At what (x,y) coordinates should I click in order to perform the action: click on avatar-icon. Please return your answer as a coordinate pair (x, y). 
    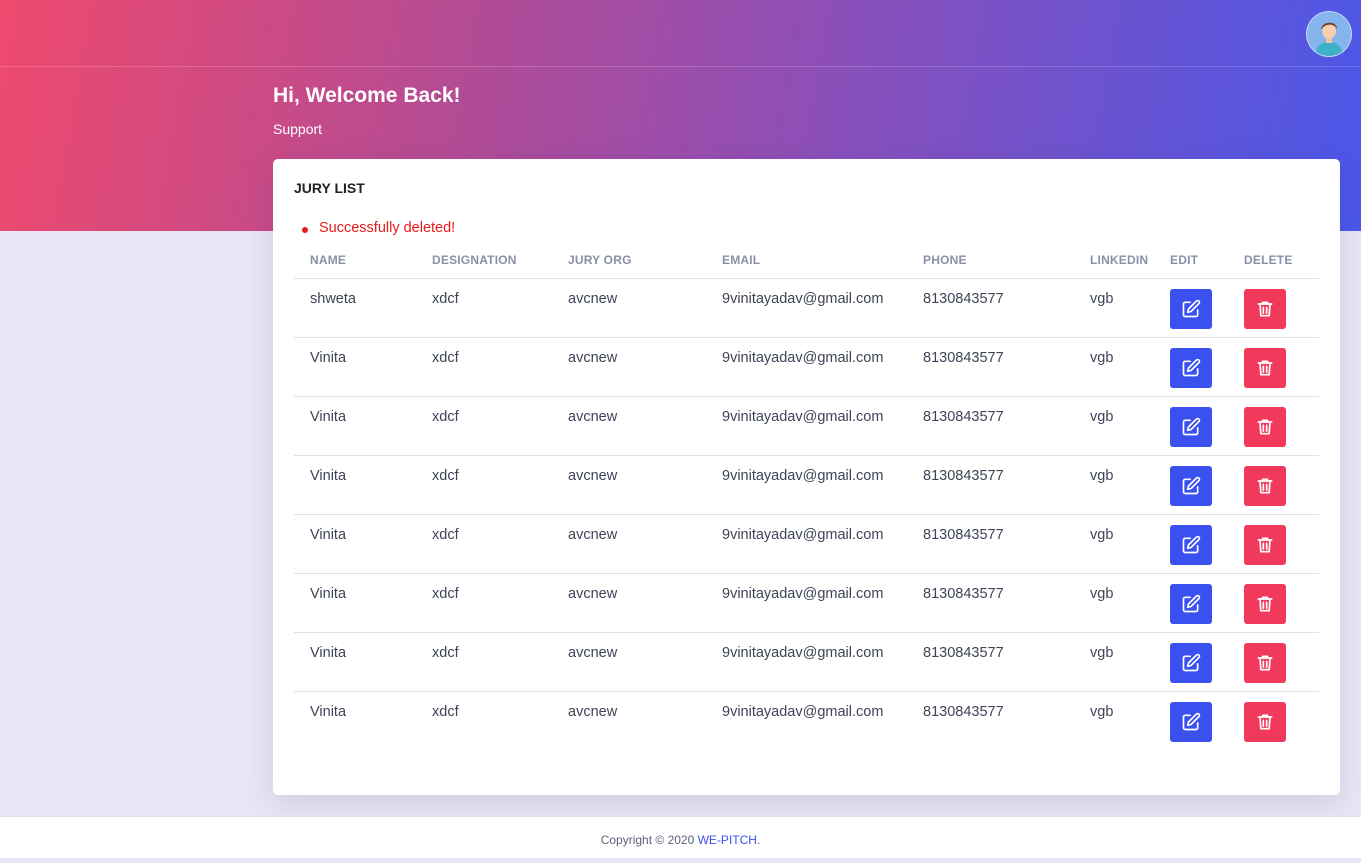
    Looking at the image, I should click on (1329, 34).